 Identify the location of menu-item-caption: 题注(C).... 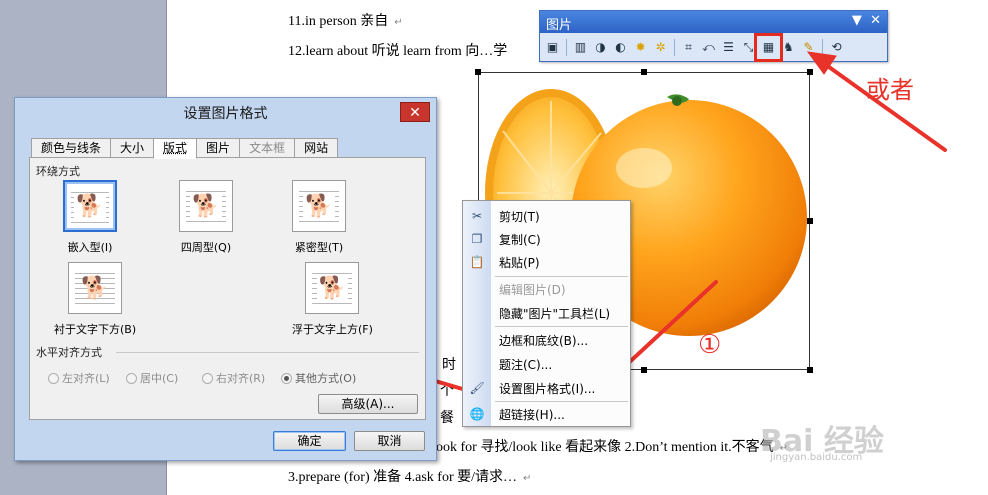
(546, 364).